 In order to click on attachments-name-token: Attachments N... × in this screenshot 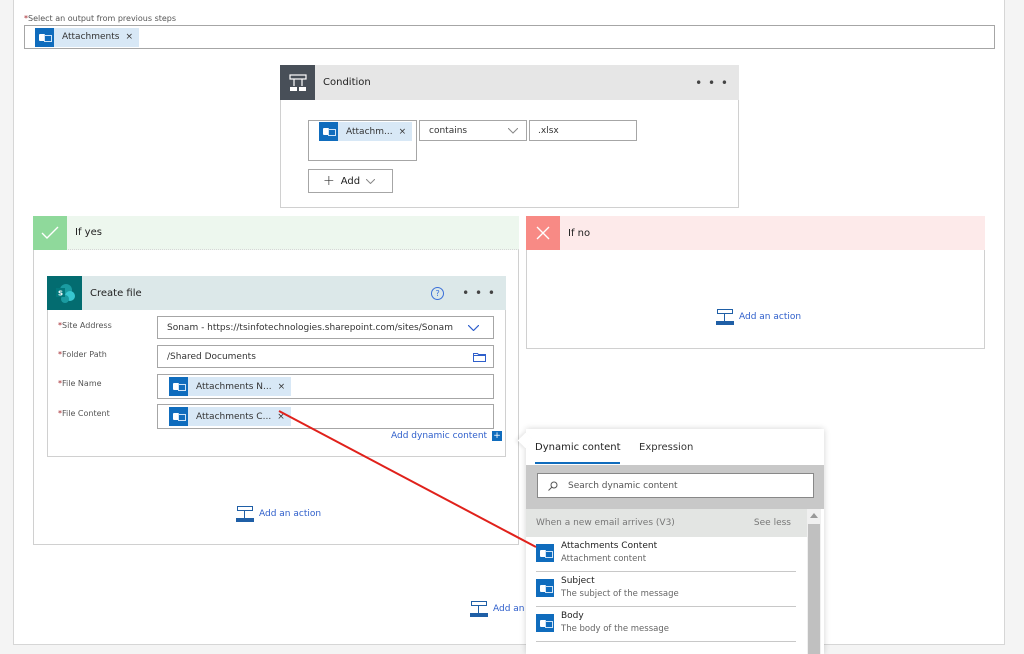, I will do `click(230, 386)`.